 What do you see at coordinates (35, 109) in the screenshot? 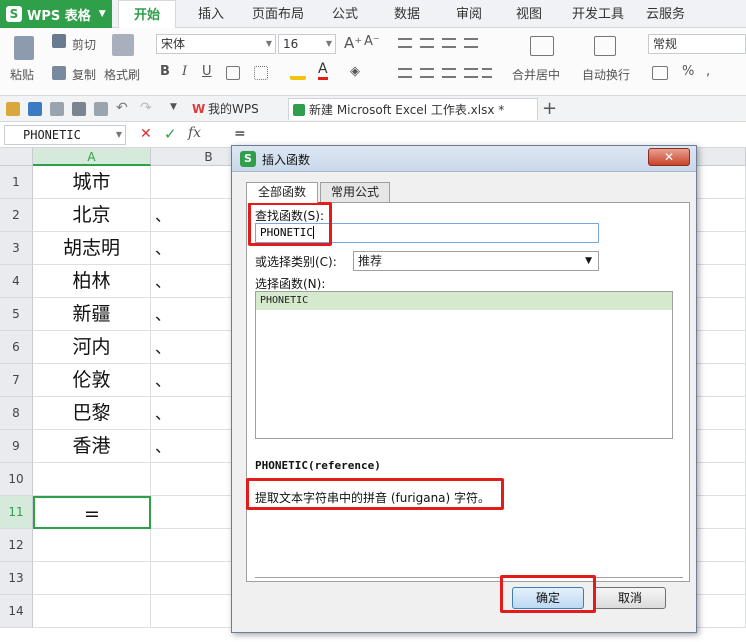
I see `save-icon` at bounding box center [35, 109].